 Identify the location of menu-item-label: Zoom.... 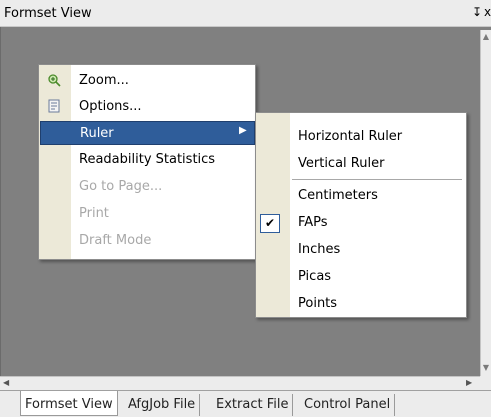
(104, 80).